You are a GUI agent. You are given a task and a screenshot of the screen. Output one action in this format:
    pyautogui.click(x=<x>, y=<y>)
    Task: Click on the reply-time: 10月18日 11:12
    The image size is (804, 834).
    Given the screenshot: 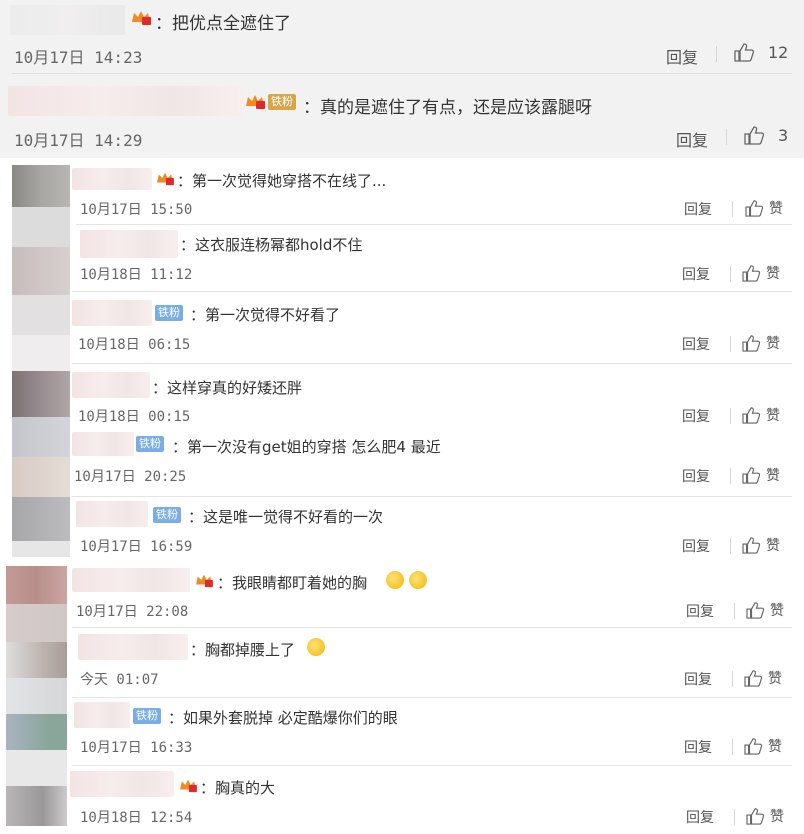 What is the action you would take?
    pyautogui.click(x=136, y=275)
    